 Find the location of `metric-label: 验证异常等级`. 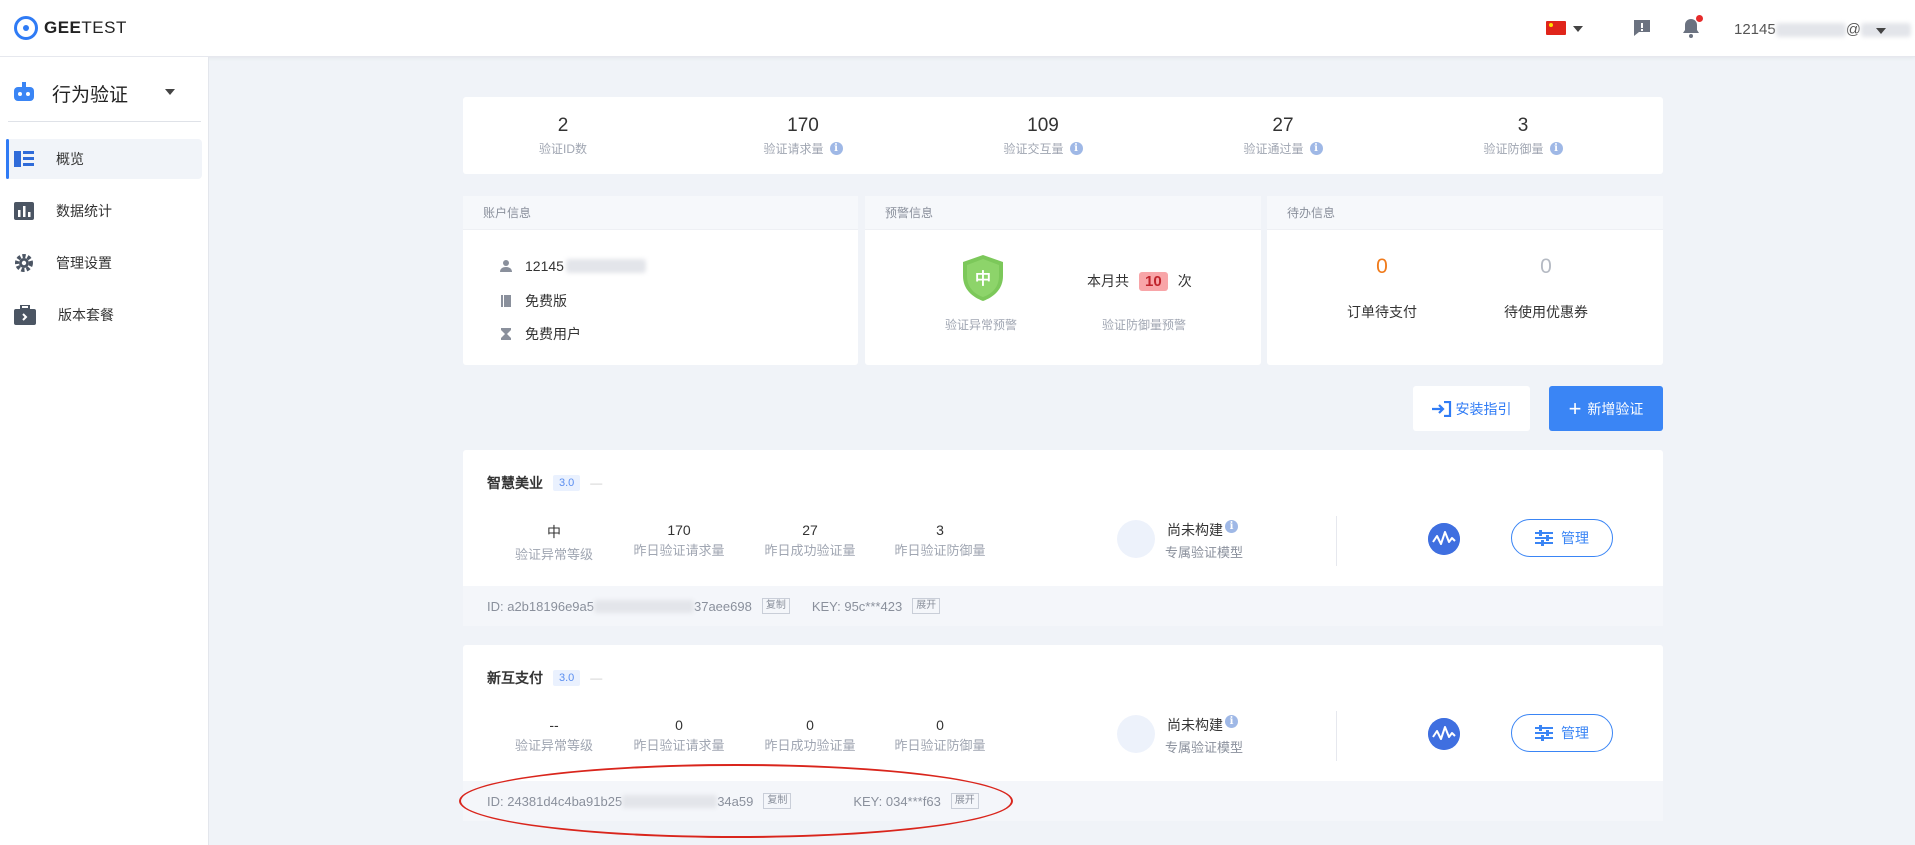

metric-label: 验证异常等级 is located at coordinates (553, 554).